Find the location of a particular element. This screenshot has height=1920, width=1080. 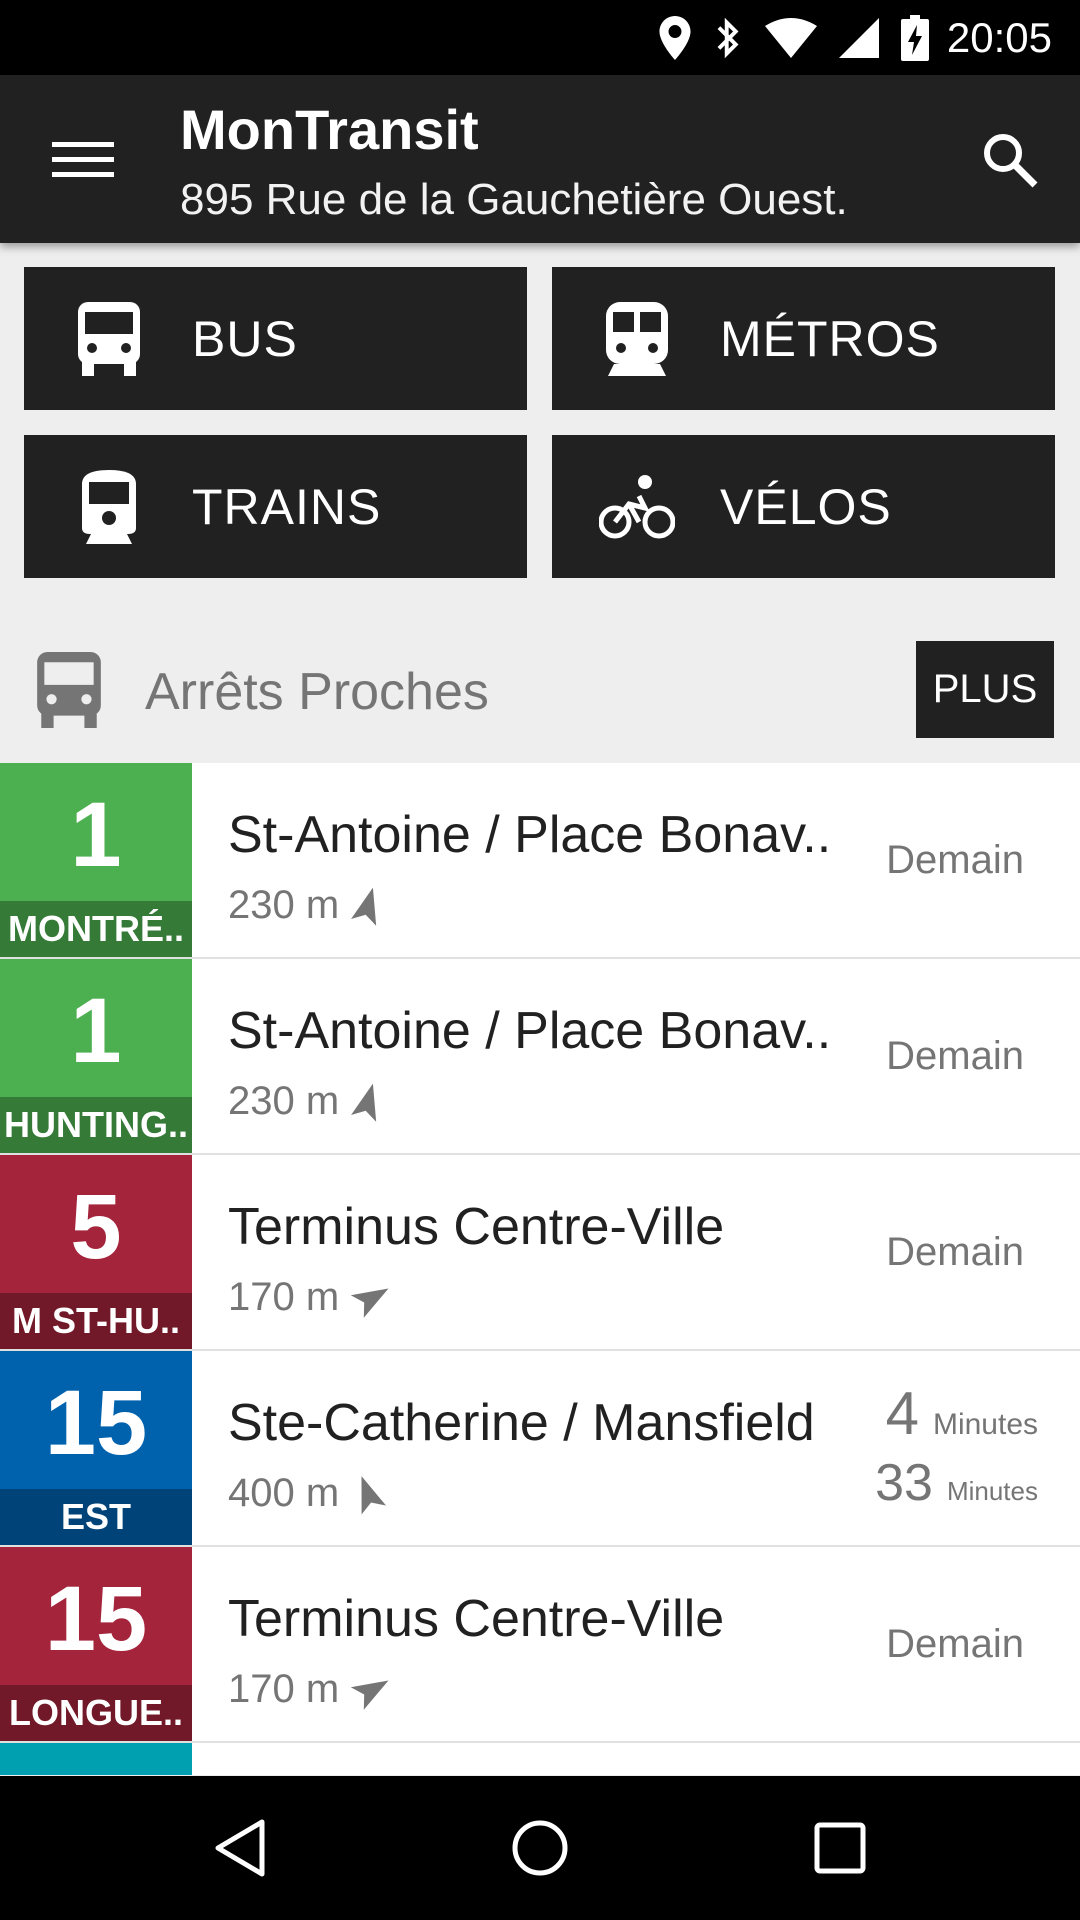

route-direction: M ST-HU.. is located at coordinates (96, 1321).